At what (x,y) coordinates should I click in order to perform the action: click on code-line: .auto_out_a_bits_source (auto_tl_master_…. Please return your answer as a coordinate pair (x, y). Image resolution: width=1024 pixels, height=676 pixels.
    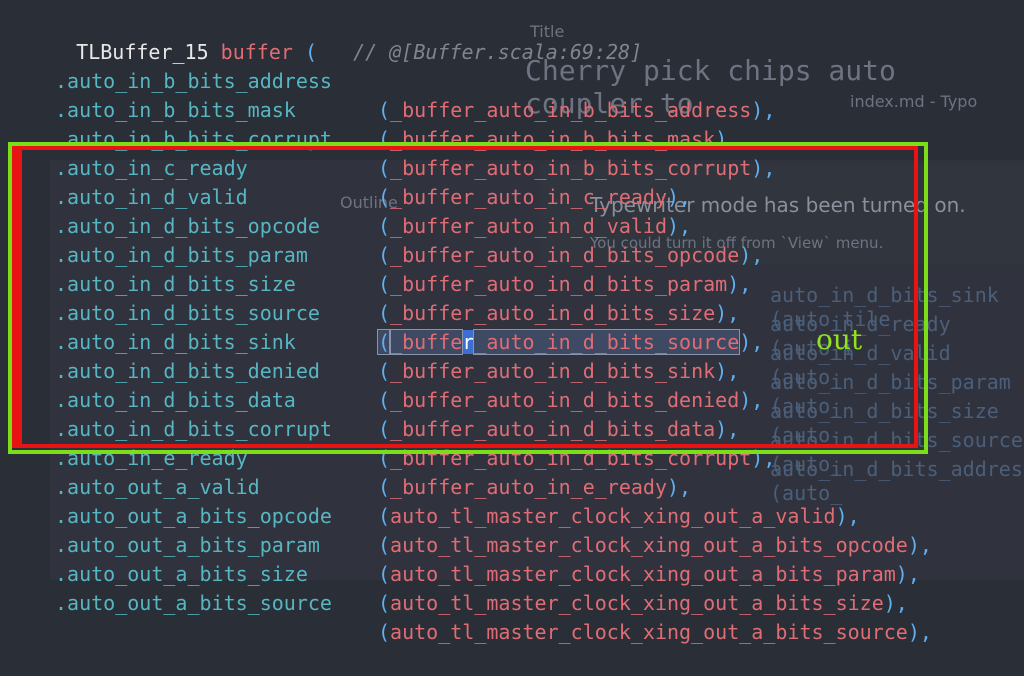
    Looking at the image, I should click on (512, 602).